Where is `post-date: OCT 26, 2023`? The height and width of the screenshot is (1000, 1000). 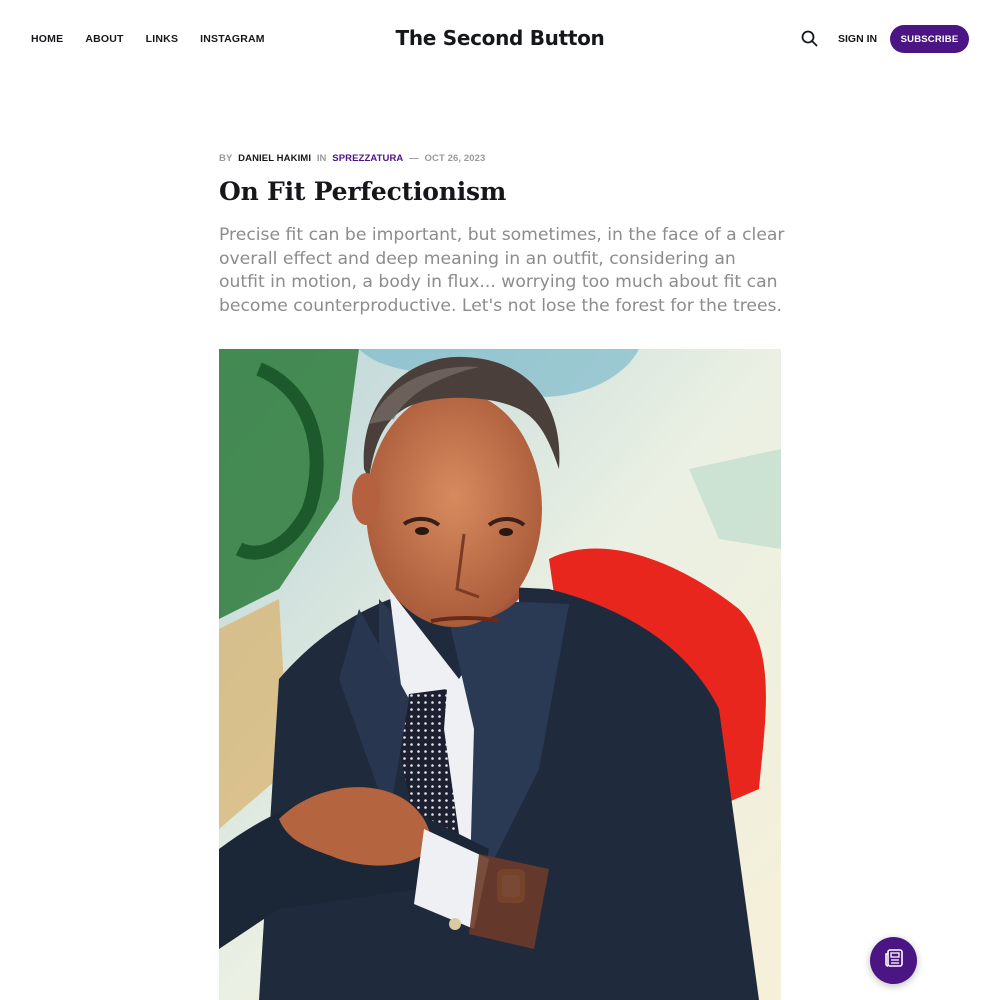
post-date: OCT 26, 2023 is located at coordinates (455, 158).